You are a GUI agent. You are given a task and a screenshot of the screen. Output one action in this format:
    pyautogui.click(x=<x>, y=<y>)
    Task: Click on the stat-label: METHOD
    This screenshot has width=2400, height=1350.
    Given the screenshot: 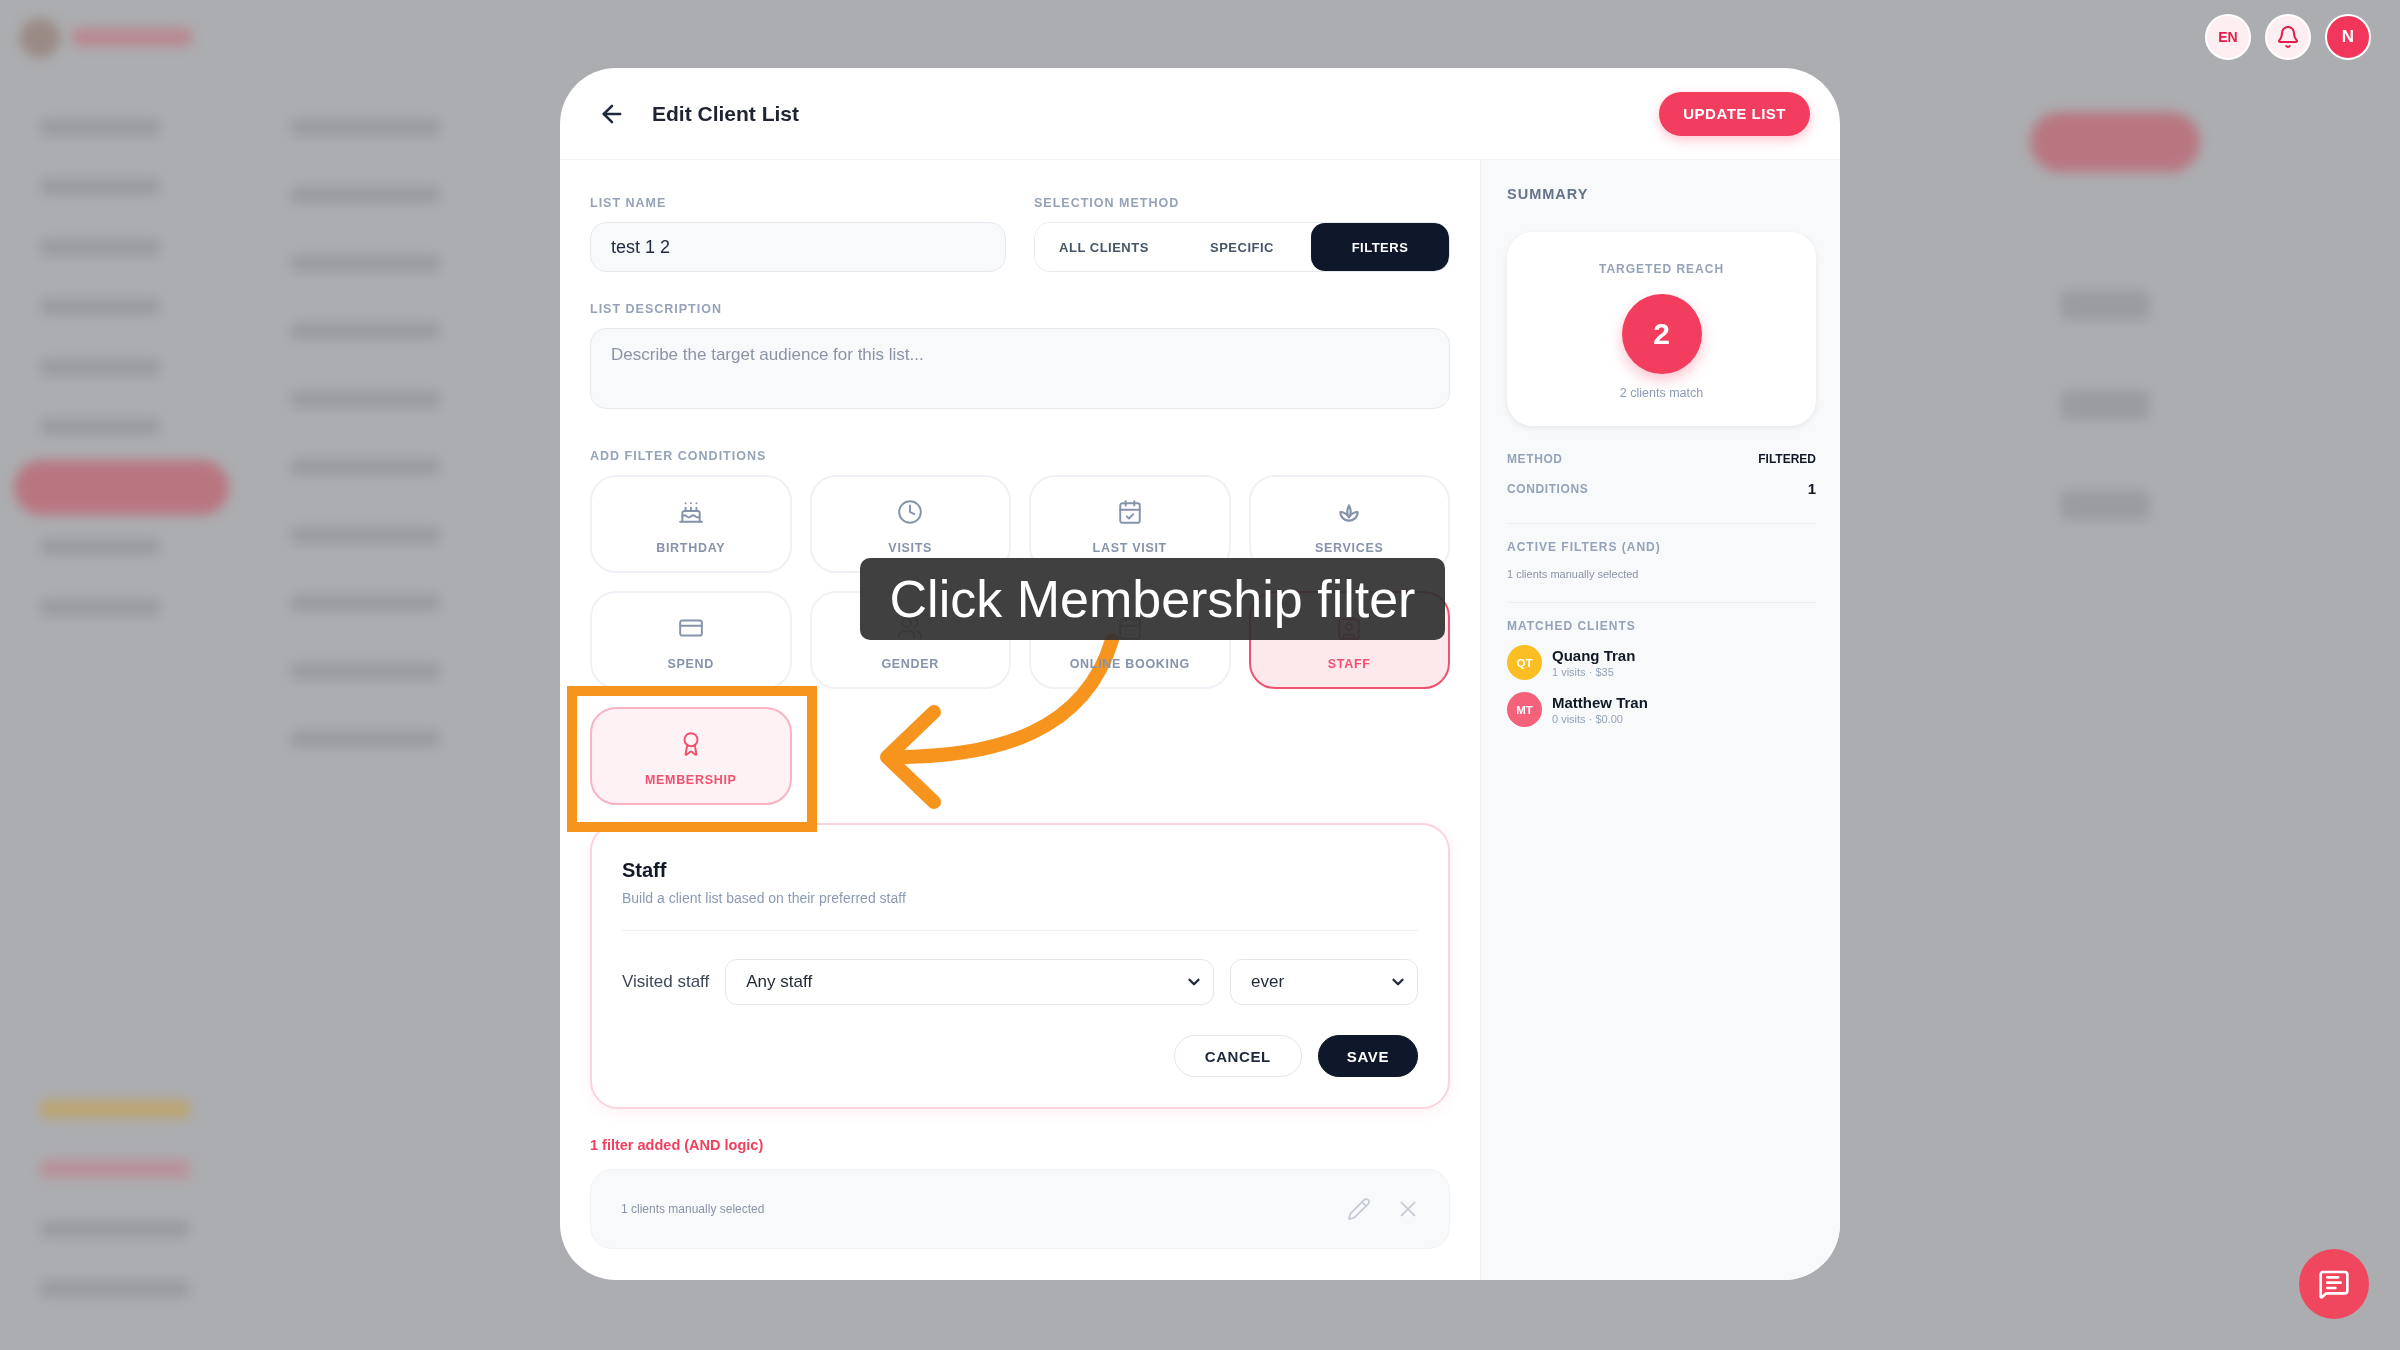 What is the action you would take?
    pyautogui.click(x=1535, y=459)
    